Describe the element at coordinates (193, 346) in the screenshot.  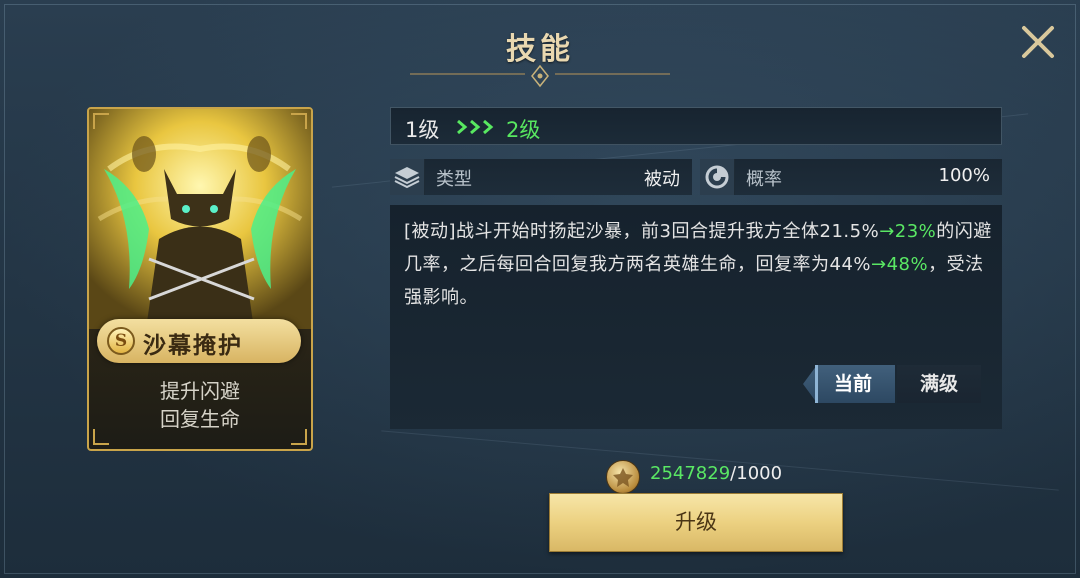
I see `skill-name: 沙幕掩护` at that location.